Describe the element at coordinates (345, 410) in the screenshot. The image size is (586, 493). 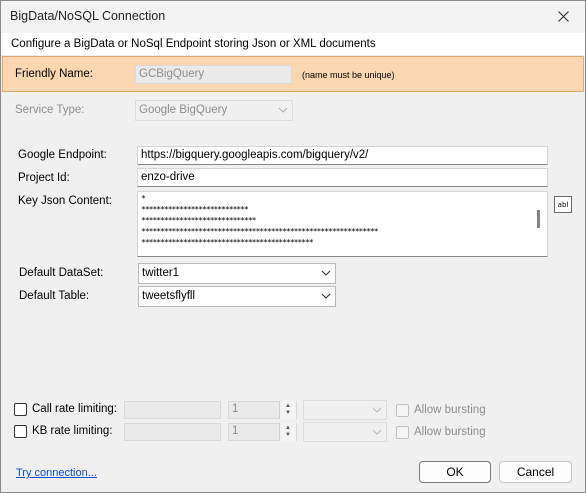
I see `call-rate-unit-select` at that location.